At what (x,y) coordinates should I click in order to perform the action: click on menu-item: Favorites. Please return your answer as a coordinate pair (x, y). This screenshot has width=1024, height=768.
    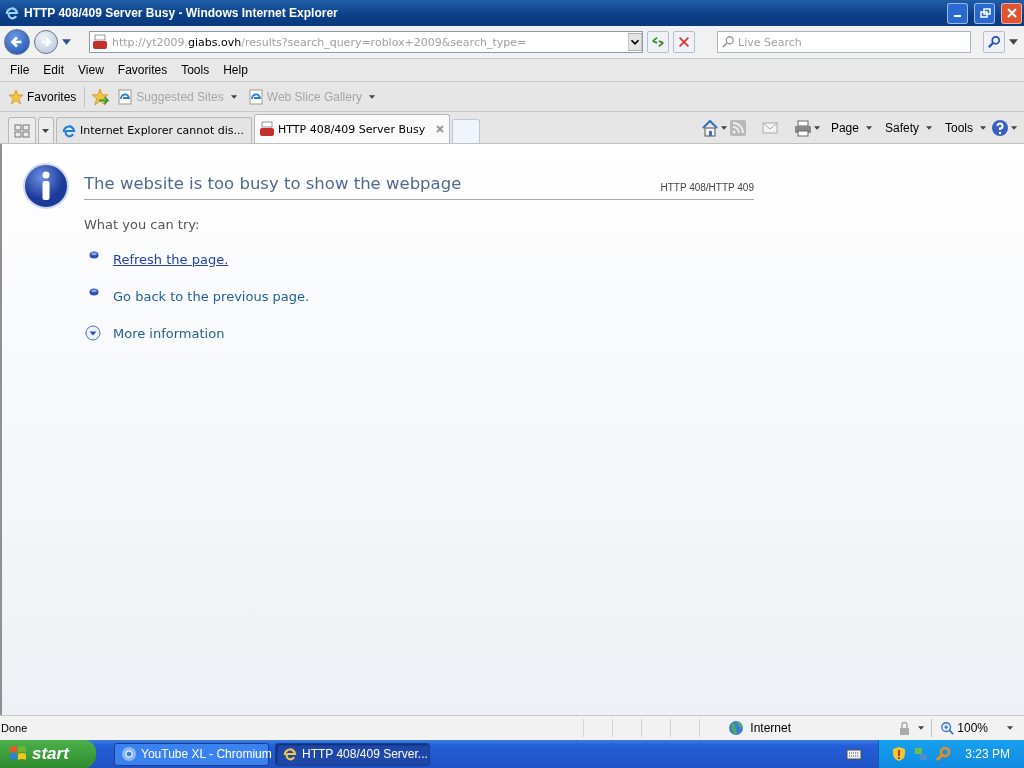
    Looking at the image, I should click on (142, 70).